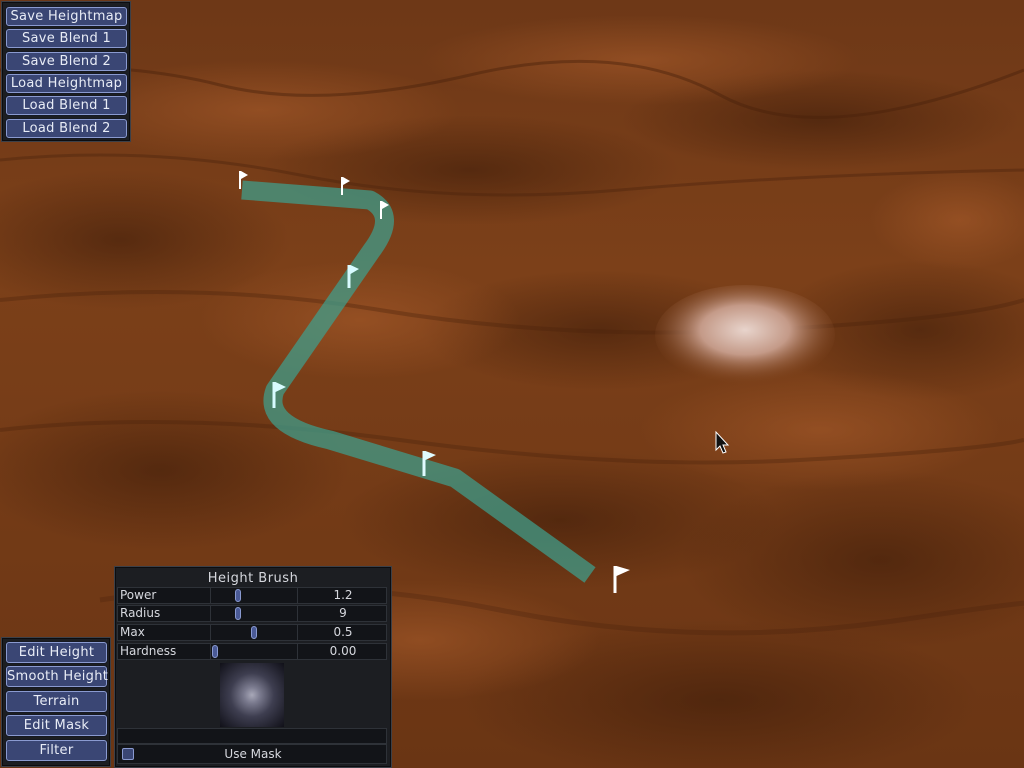  I want to click on load-blend-1-button: Load Blend 1, so click(66, 105).